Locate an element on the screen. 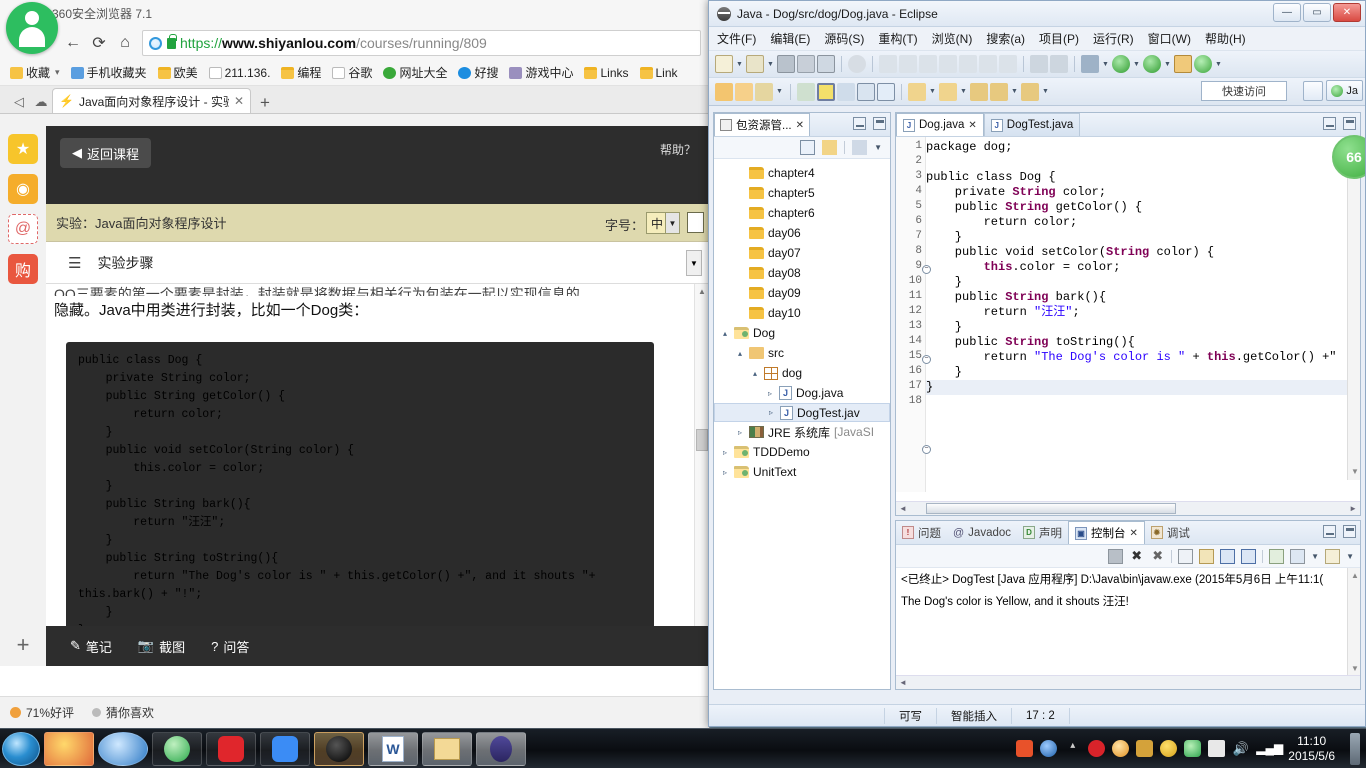 The height and width of the screenshot is (768, 1366). document-icon is located at coordinates (695, 222).